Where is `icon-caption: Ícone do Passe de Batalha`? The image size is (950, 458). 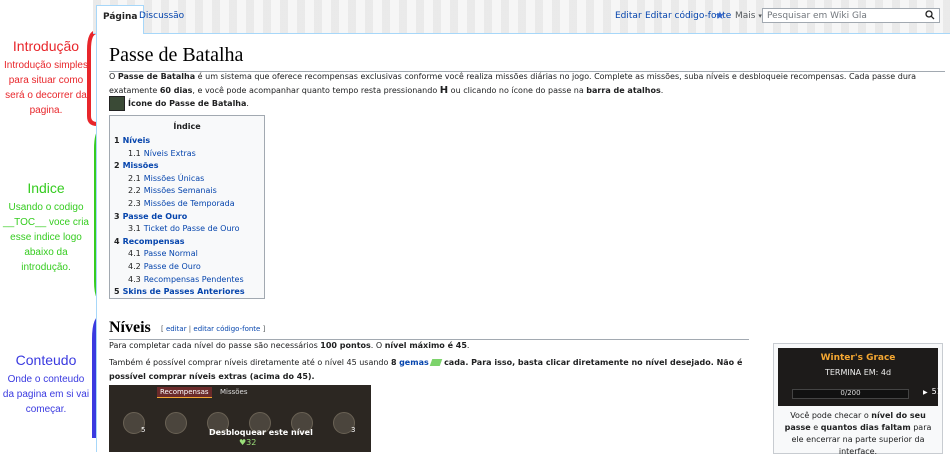 icon-caption: Ícone do Passe de Batalha is located at coordinates (187, 103).